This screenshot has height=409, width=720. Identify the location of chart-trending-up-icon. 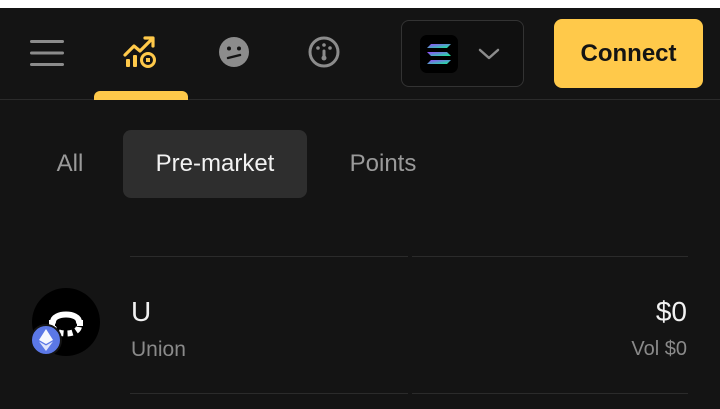
(139, 52).